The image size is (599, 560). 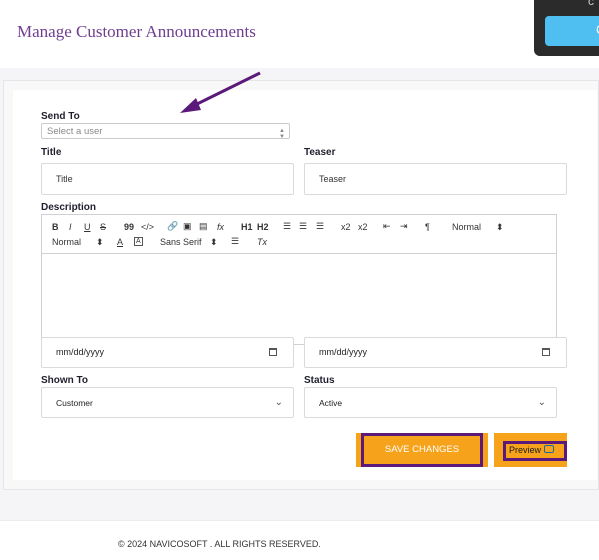 I want to click on arrow-shaft, so click(x=226, y=89).